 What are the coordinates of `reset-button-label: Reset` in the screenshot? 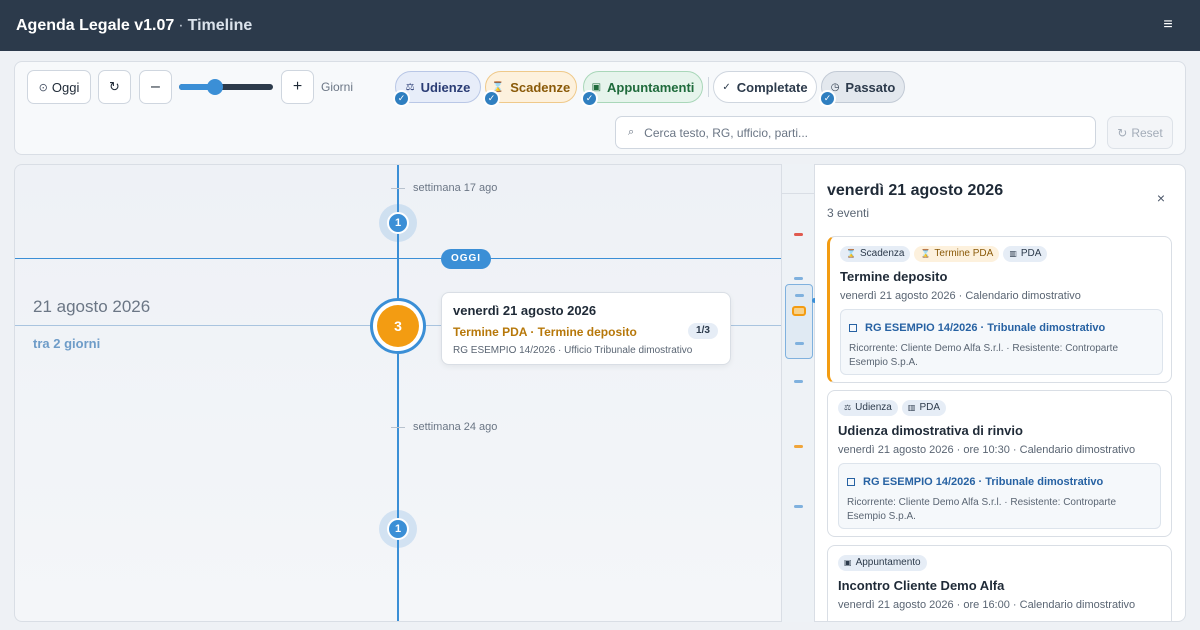 It's located at (1147, 132).